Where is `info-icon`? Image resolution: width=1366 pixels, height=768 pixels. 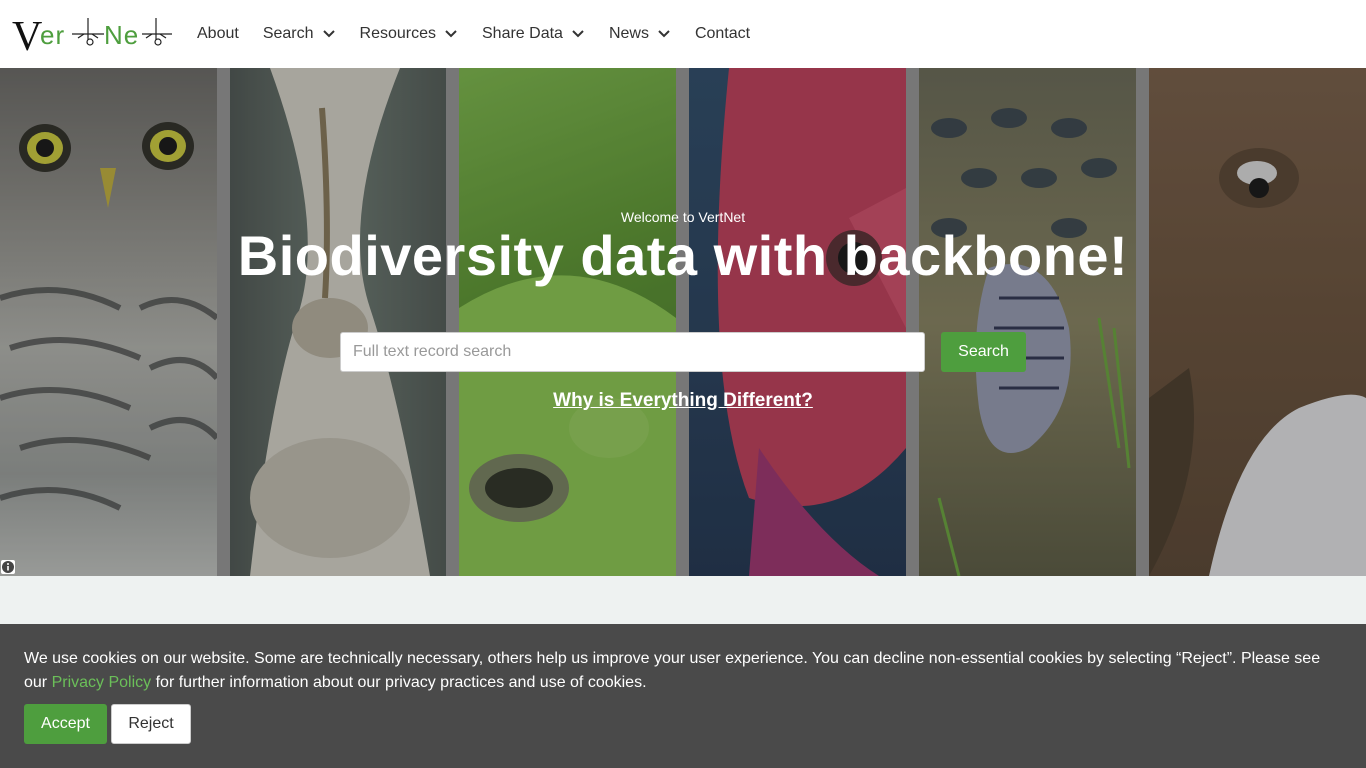
info-icon is located at coordinates (8, 567).